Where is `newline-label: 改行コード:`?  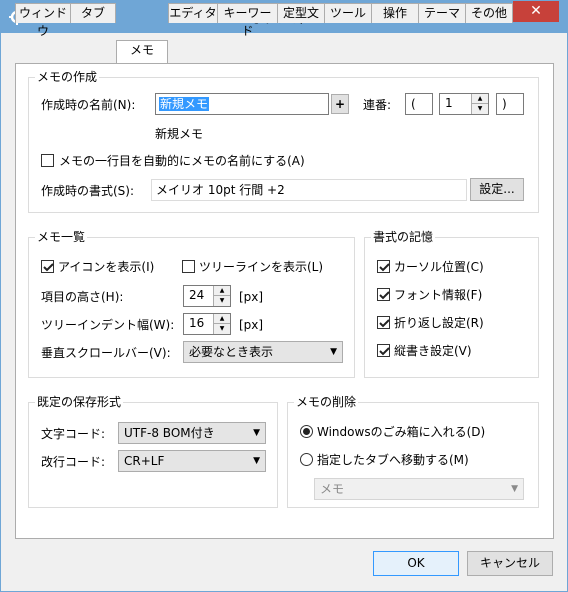 newline-label: 改行コード: is located at coordinates (73, 462).